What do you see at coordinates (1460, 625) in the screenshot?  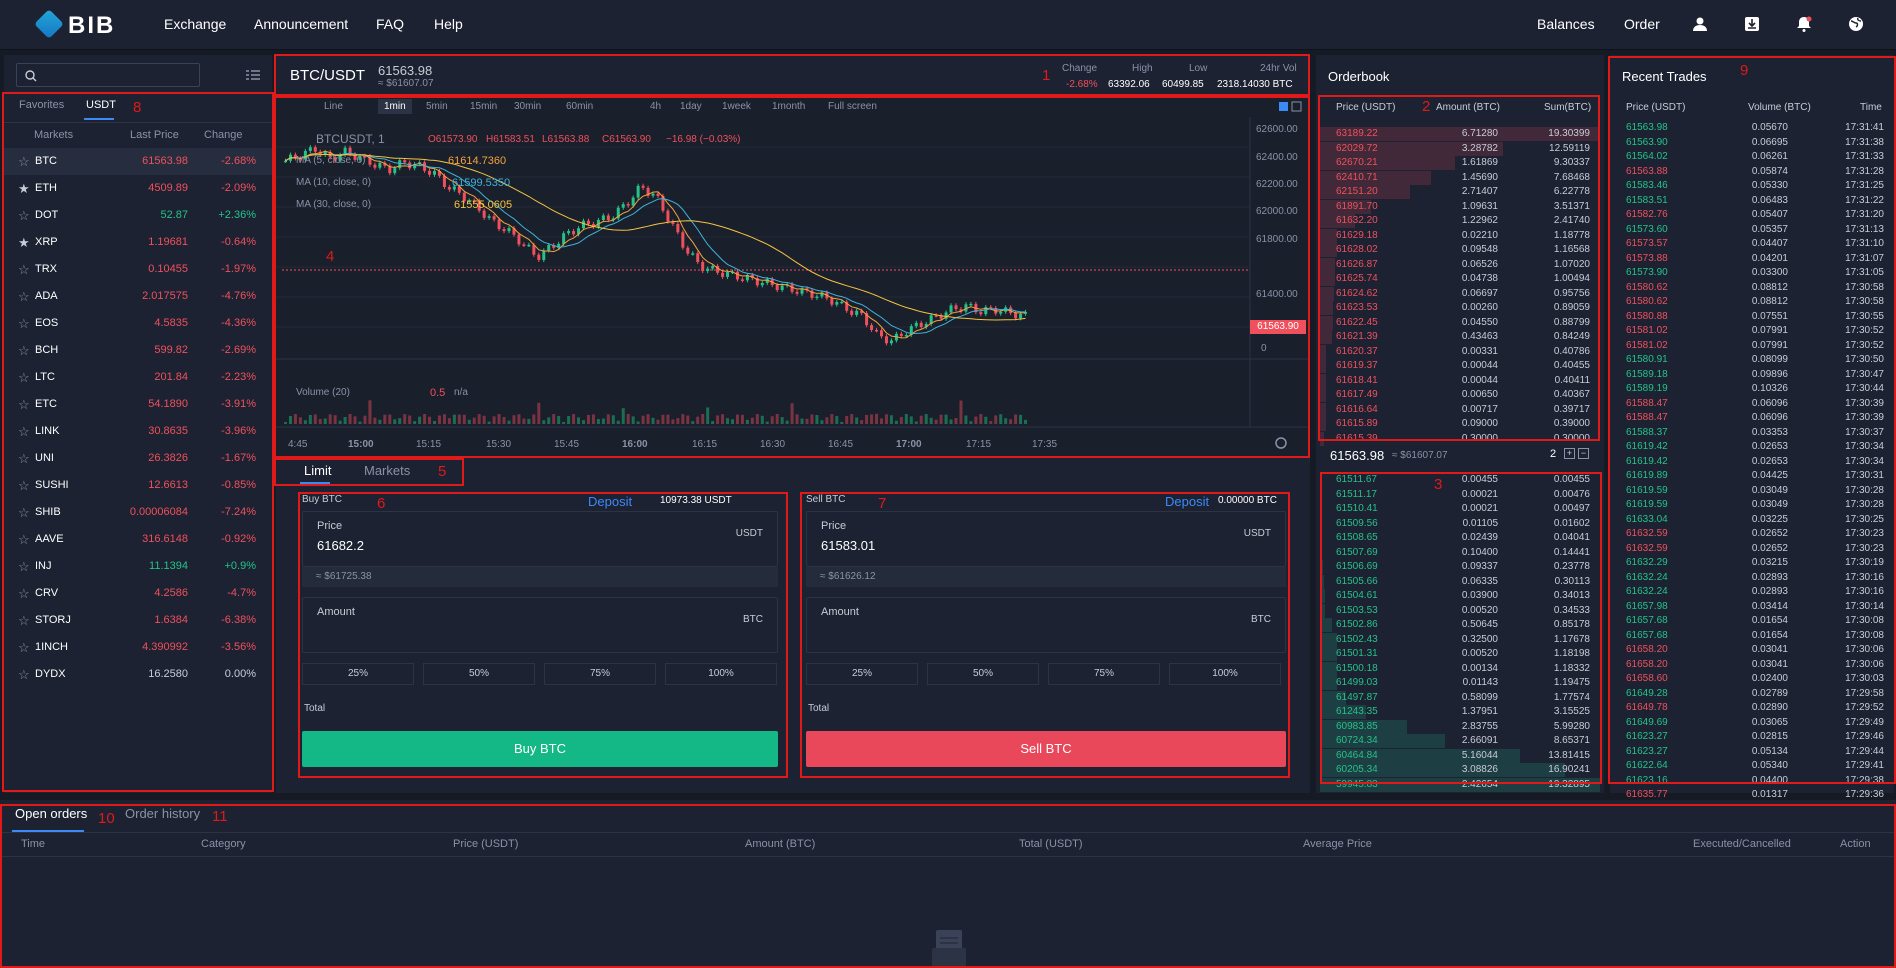 I see `orderbook-row: 61502.86 0.50645 0.85178` at bounding box center [1460, 625].